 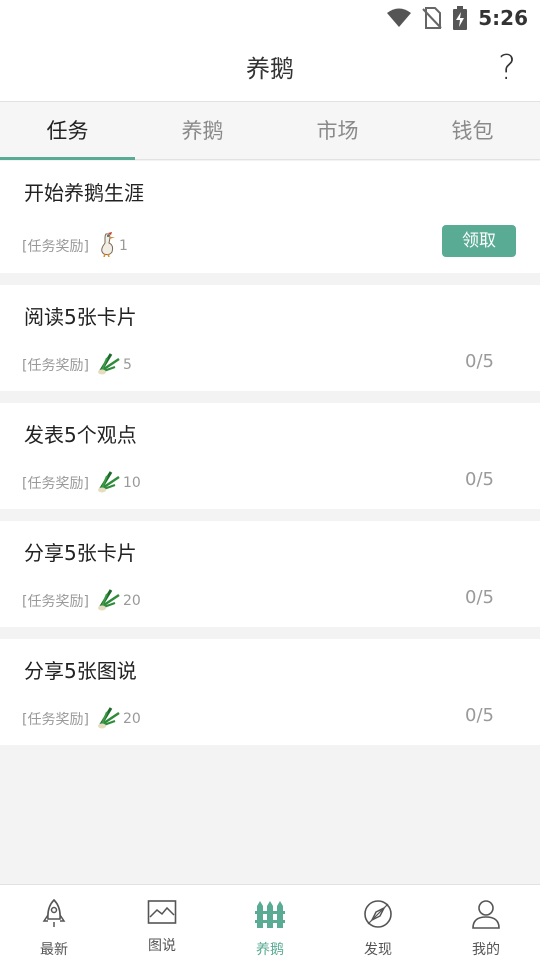 I want to click on task-reward: [任务奖励] 5, so click(x=77, y=365).